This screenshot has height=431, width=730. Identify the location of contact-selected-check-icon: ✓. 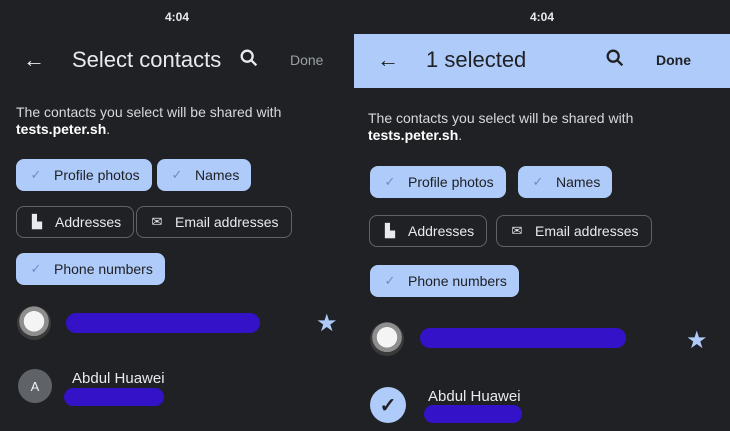
(388, 405).